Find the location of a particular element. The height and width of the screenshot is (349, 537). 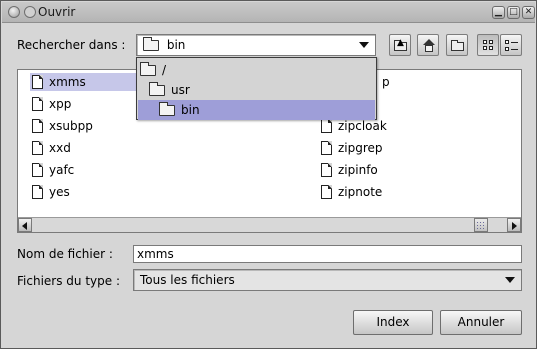

scrollbar-thumb is located at coordinates (480, 225).